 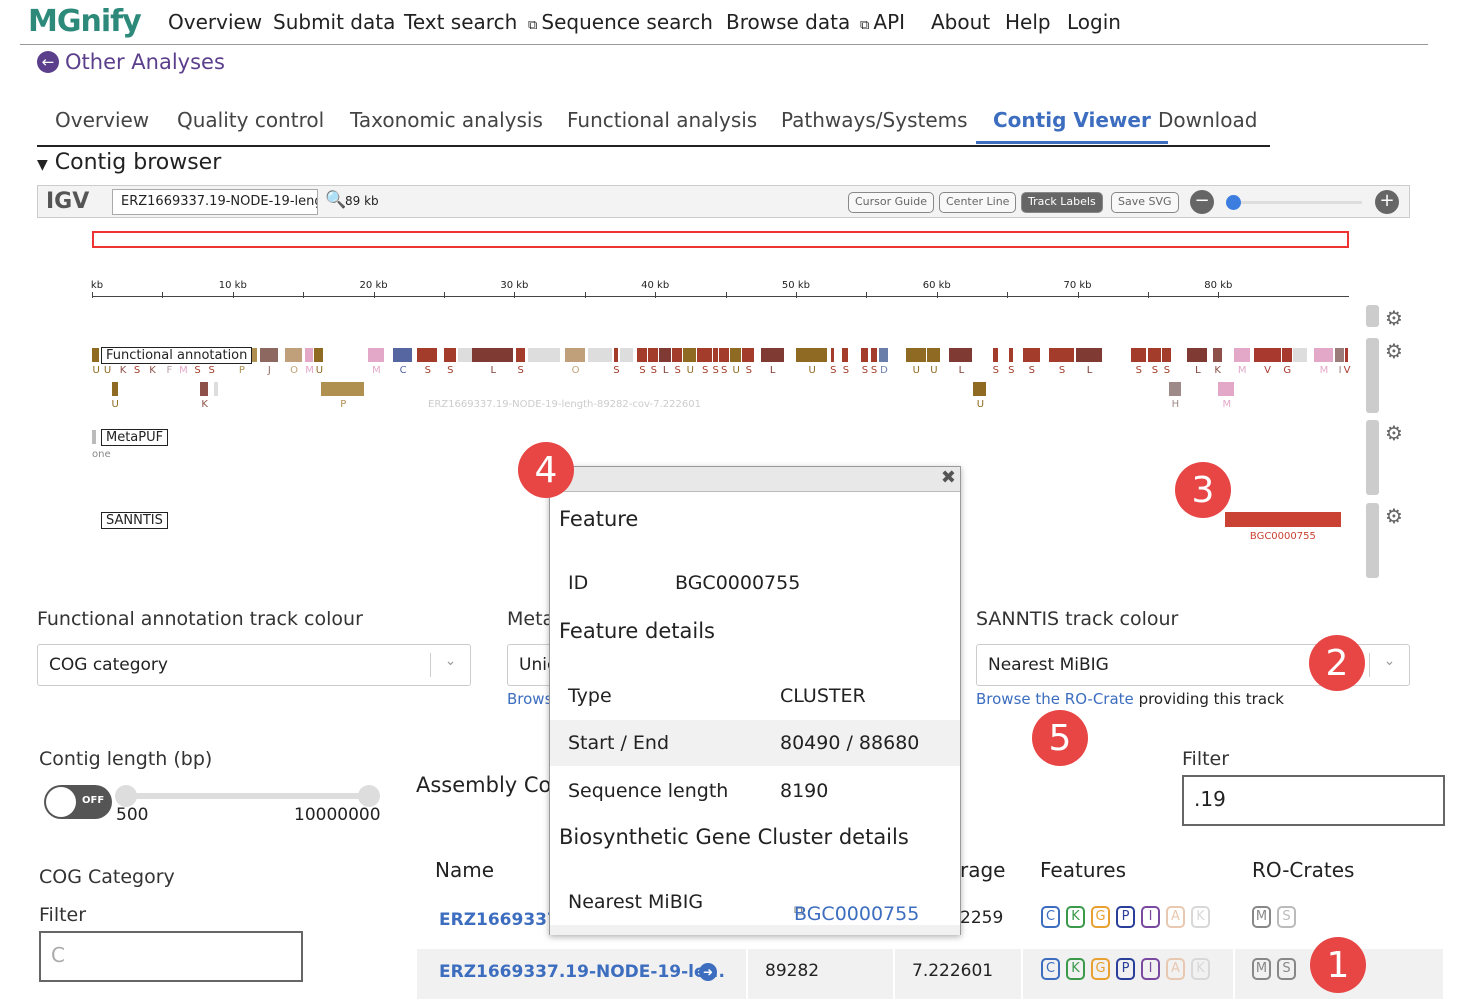 What do you see at coordinates (1150, 917) in the screenshot?
I see `chip-i: I` at bounding box center [1150, 917].